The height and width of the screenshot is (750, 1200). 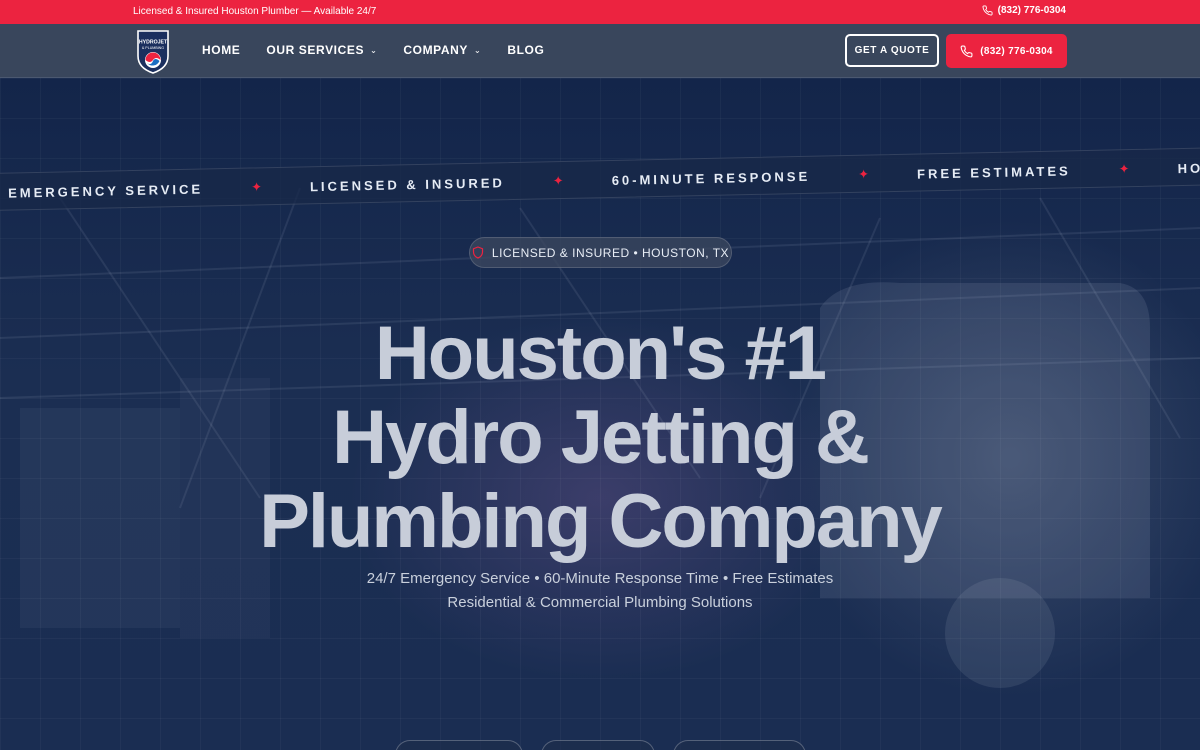 What do you see at coordinates (153, 48) in the screenshot?
I see `svg-text: & PLUMBING` at bounding box center [153, 48].